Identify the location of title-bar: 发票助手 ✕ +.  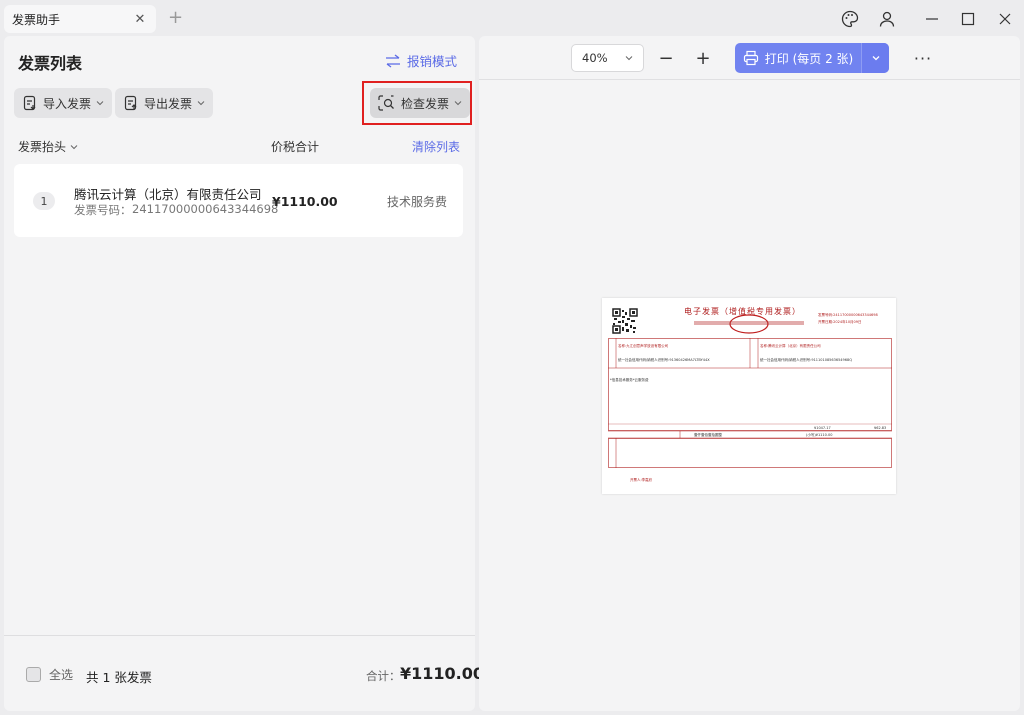
(512, 18).